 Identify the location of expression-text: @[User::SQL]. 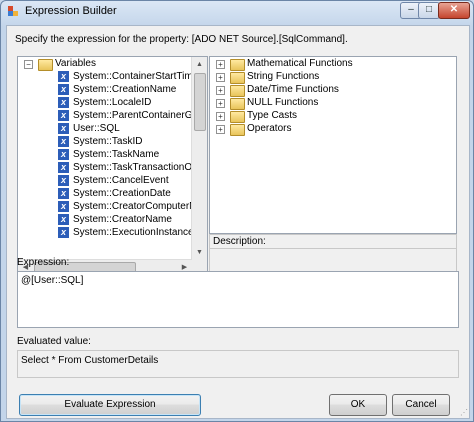
(52, 280).